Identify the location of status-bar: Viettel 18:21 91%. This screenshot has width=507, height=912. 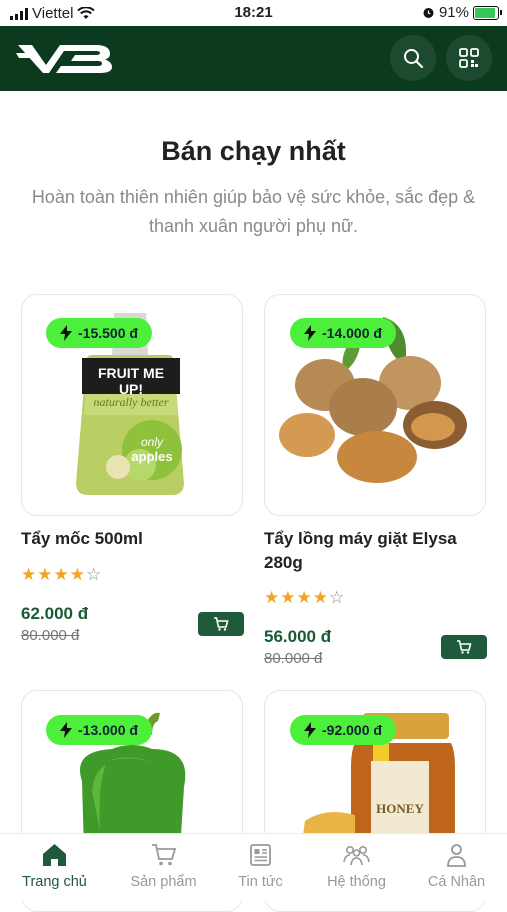
(253, 13).